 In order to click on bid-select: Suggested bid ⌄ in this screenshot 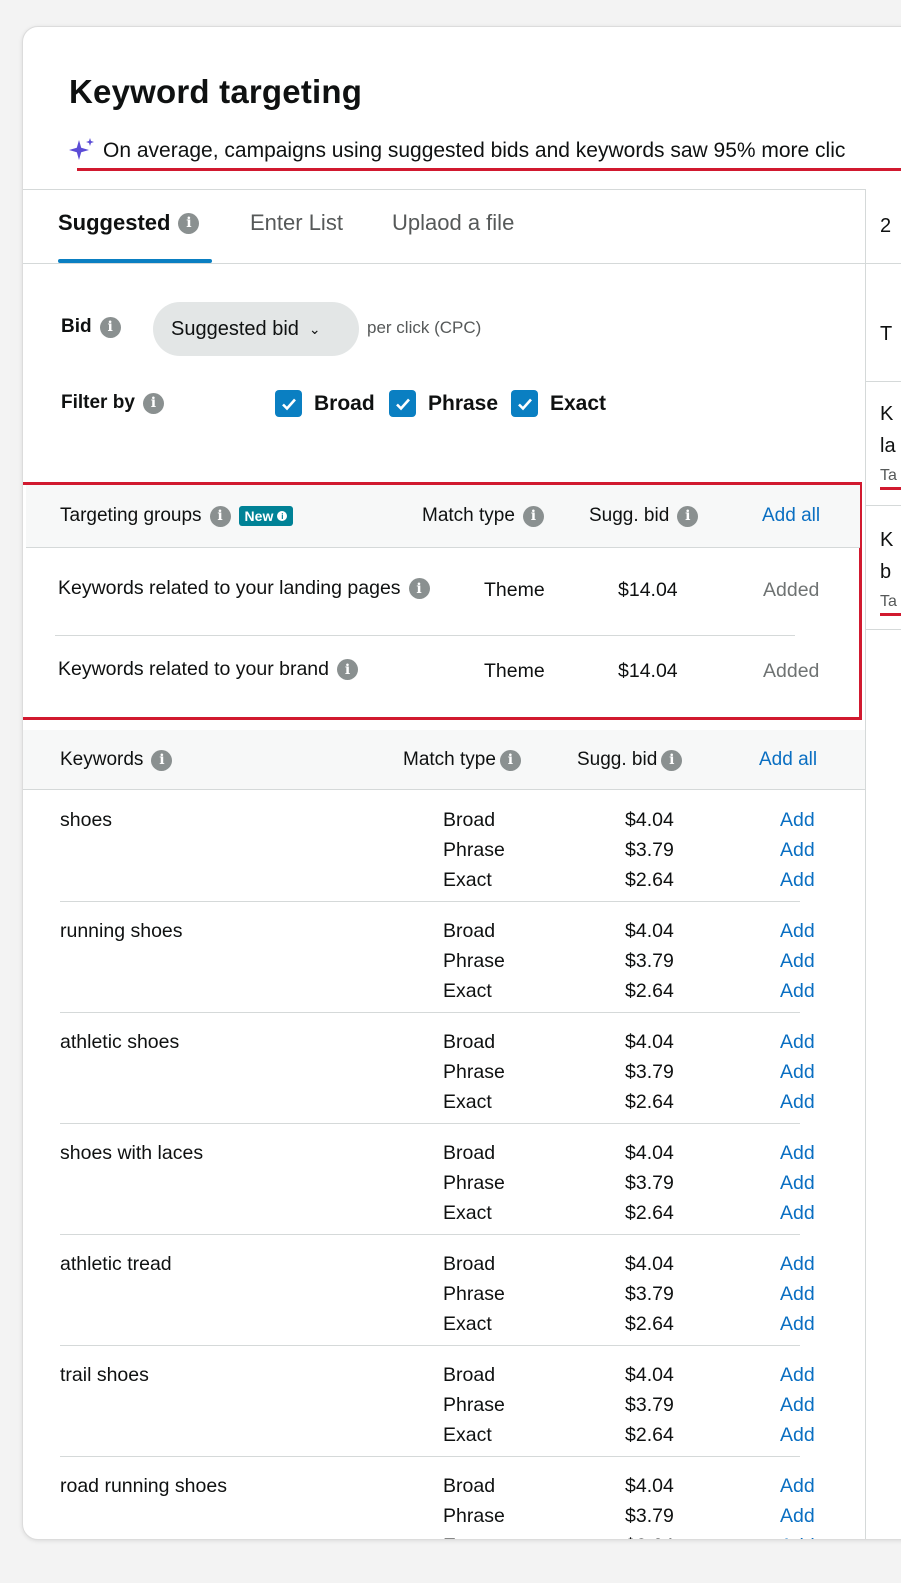, I will do `click(256, 329)`.